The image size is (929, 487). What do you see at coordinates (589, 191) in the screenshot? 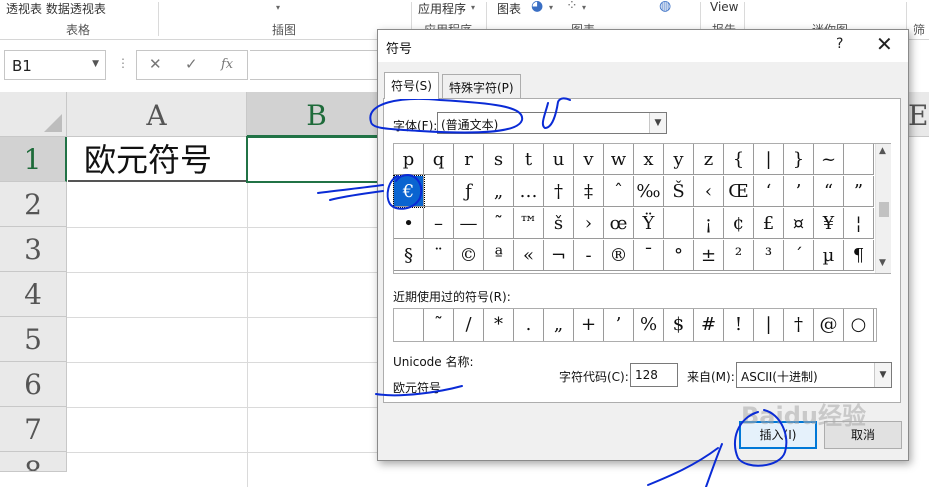
I see `symbol-cell: ‡` at bounding box center [589, 191].